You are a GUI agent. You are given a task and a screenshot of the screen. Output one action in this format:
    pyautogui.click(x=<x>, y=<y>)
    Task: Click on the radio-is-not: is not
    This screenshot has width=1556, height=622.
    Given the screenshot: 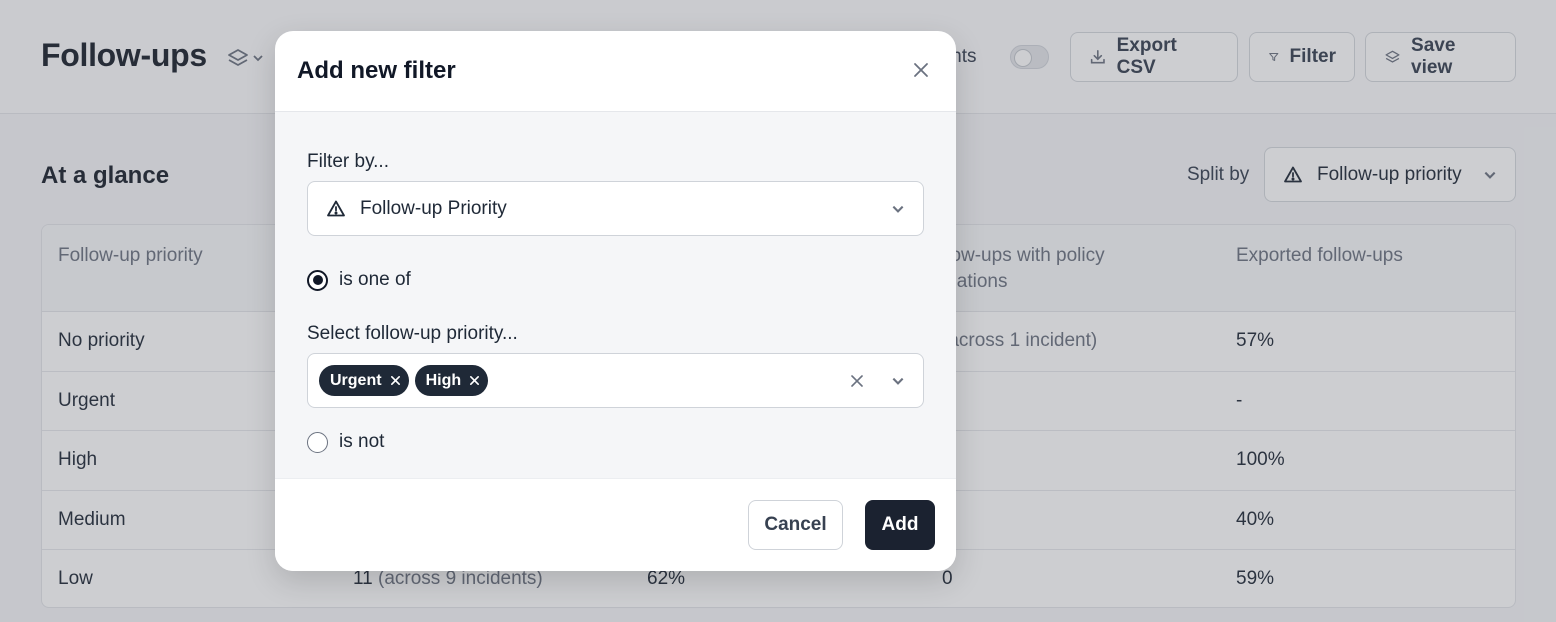 What is the action you would take?
    pyautogui.click(x=345, y=442)
    